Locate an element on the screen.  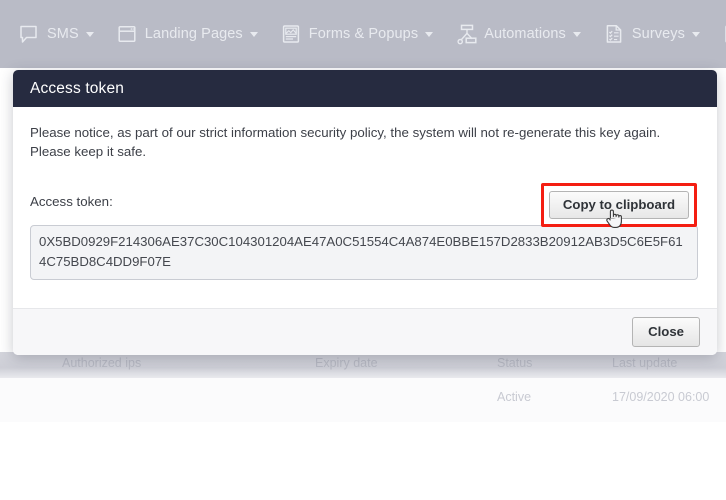
nav-item-landing-pages: Landing Pages is located at coordinates (187, 34).